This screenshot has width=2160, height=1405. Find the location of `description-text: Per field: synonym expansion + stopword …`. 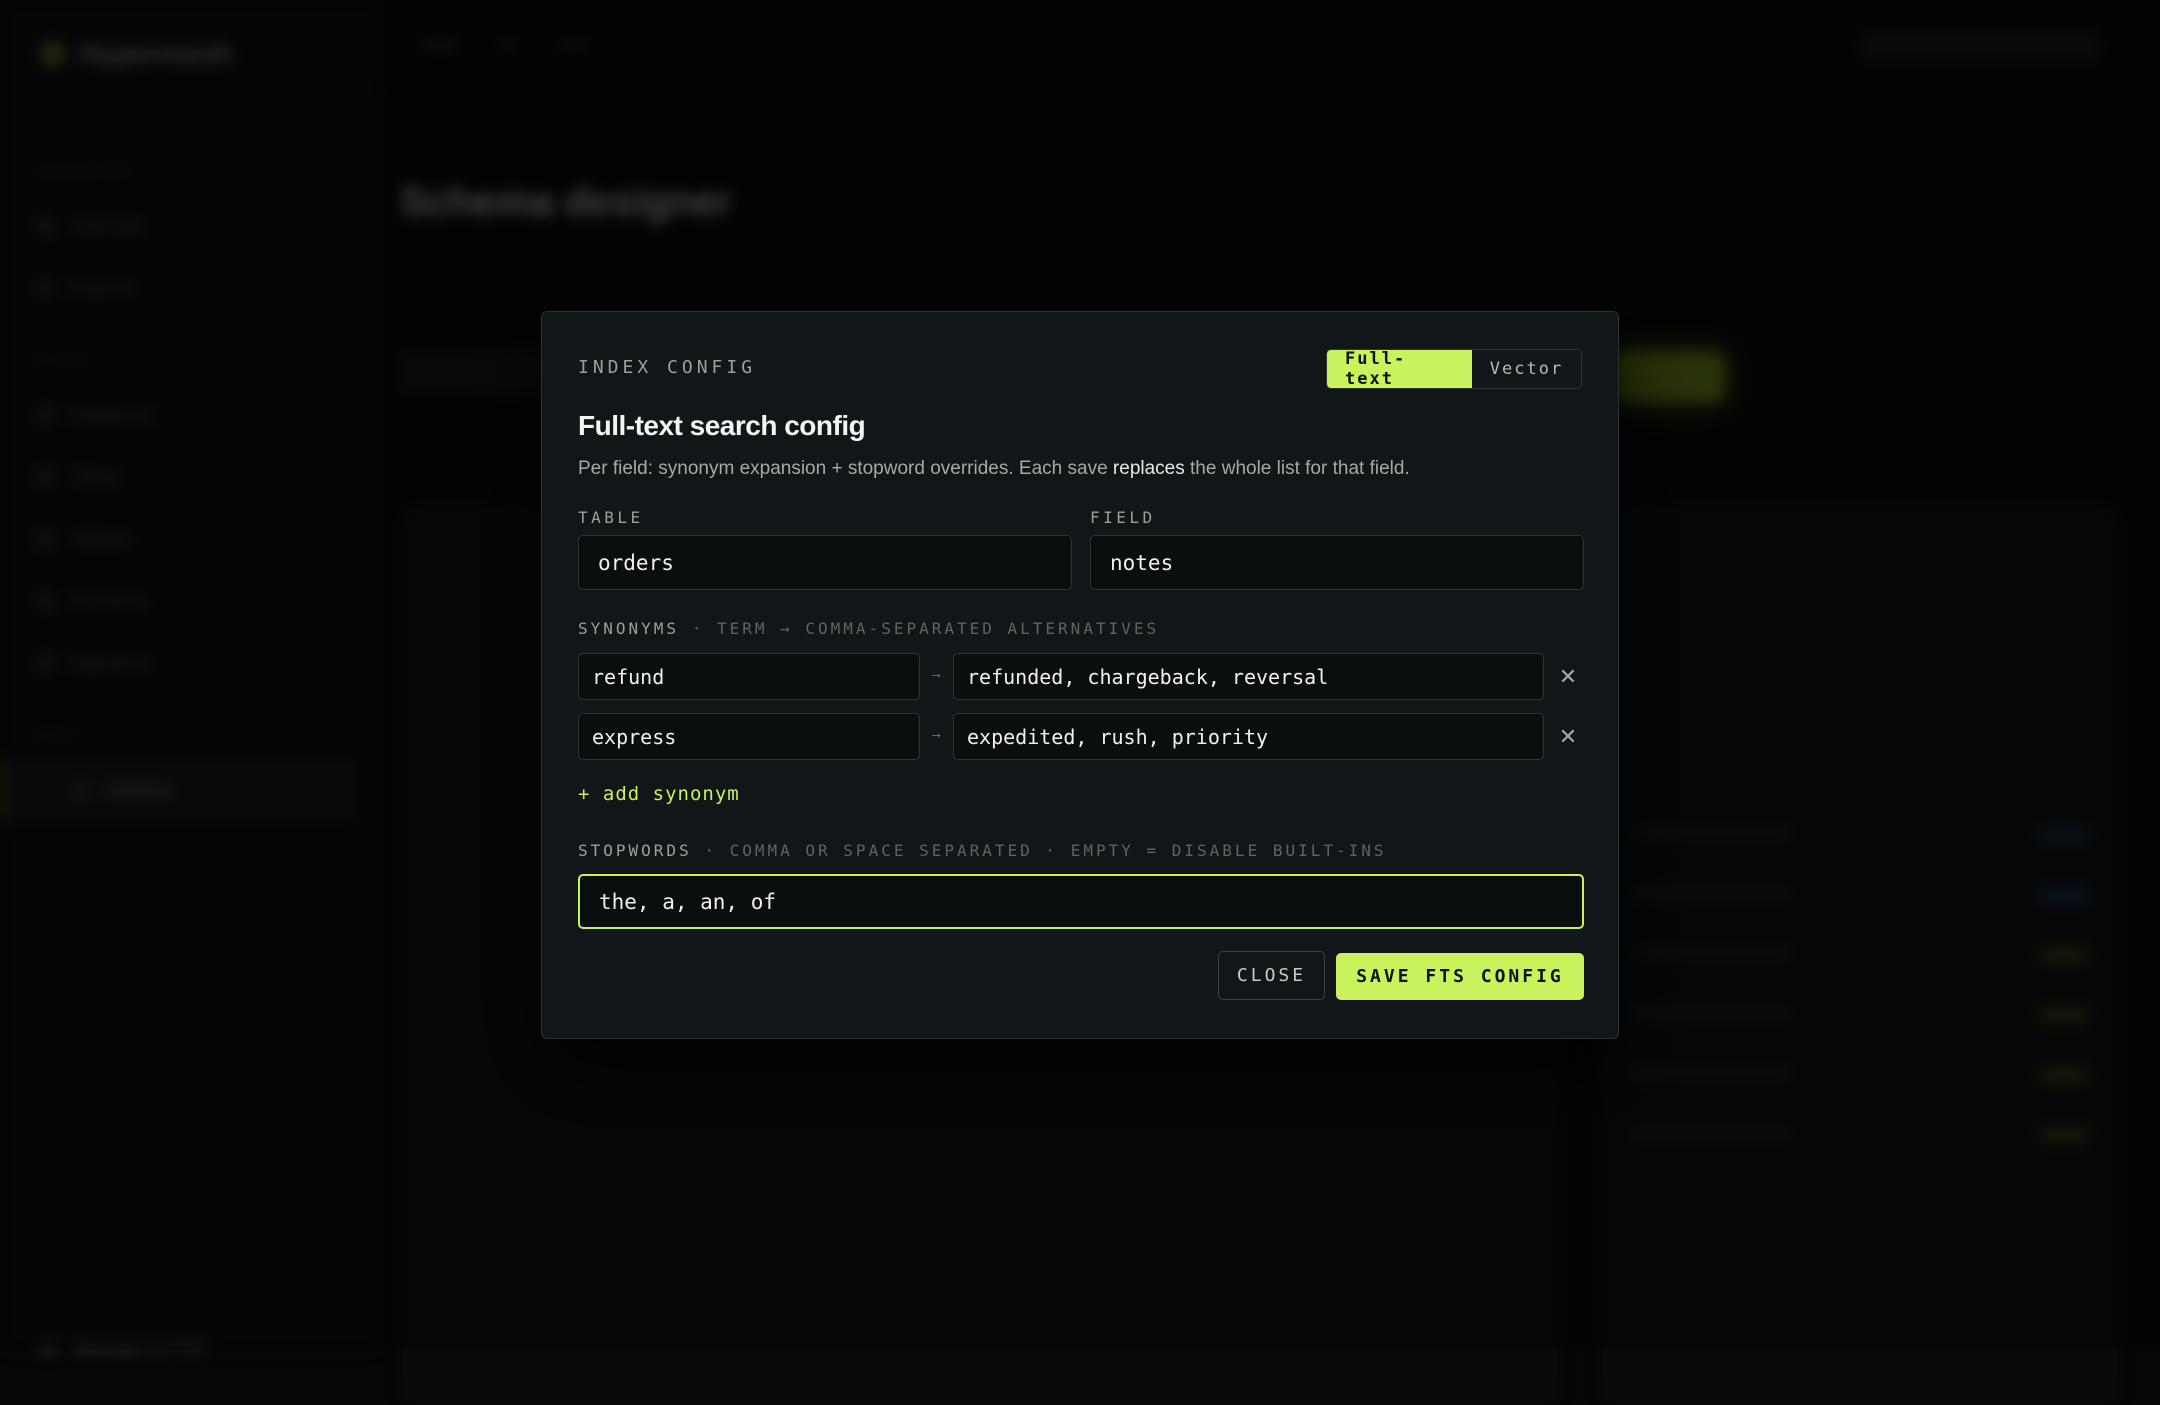

description-text: Per field: synonym expansion + stopword … is located at coordinates (845, 468).